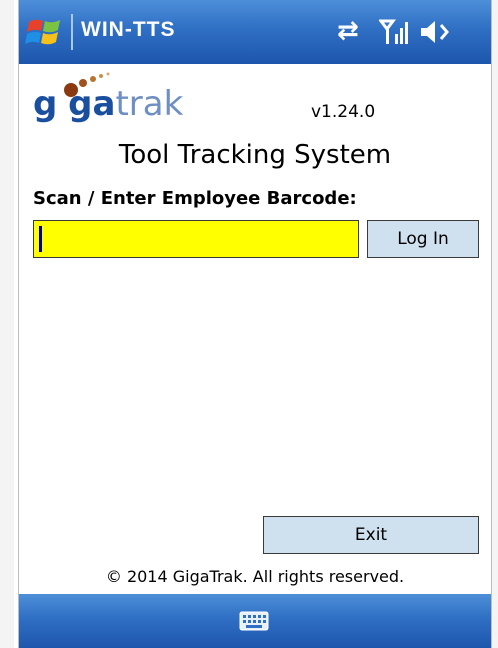 This screenshot has height=648, width=498. What do you see at coordinates (196, 239) in the screenshot?
I see `employee-barcode-input` at bounding box center [196, 239].